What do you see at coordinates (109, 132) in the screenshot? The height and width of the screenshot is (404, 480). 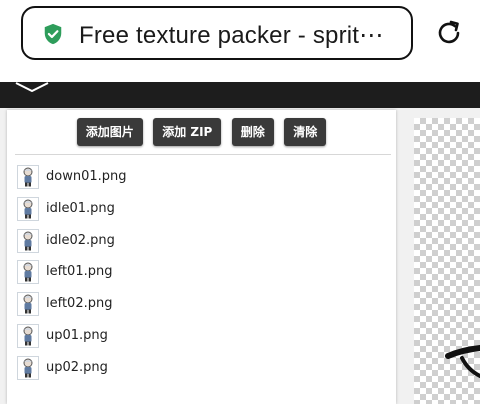 I see `add-image-button: 添加图片` at bounding box center [109, 132].